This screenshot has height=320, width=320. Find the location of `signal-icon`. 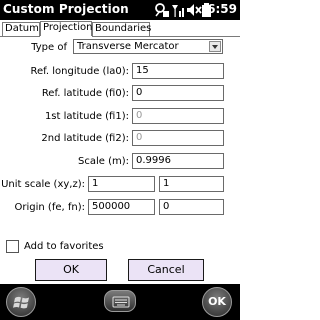

signal-icon is located at coordinates (178, 10).